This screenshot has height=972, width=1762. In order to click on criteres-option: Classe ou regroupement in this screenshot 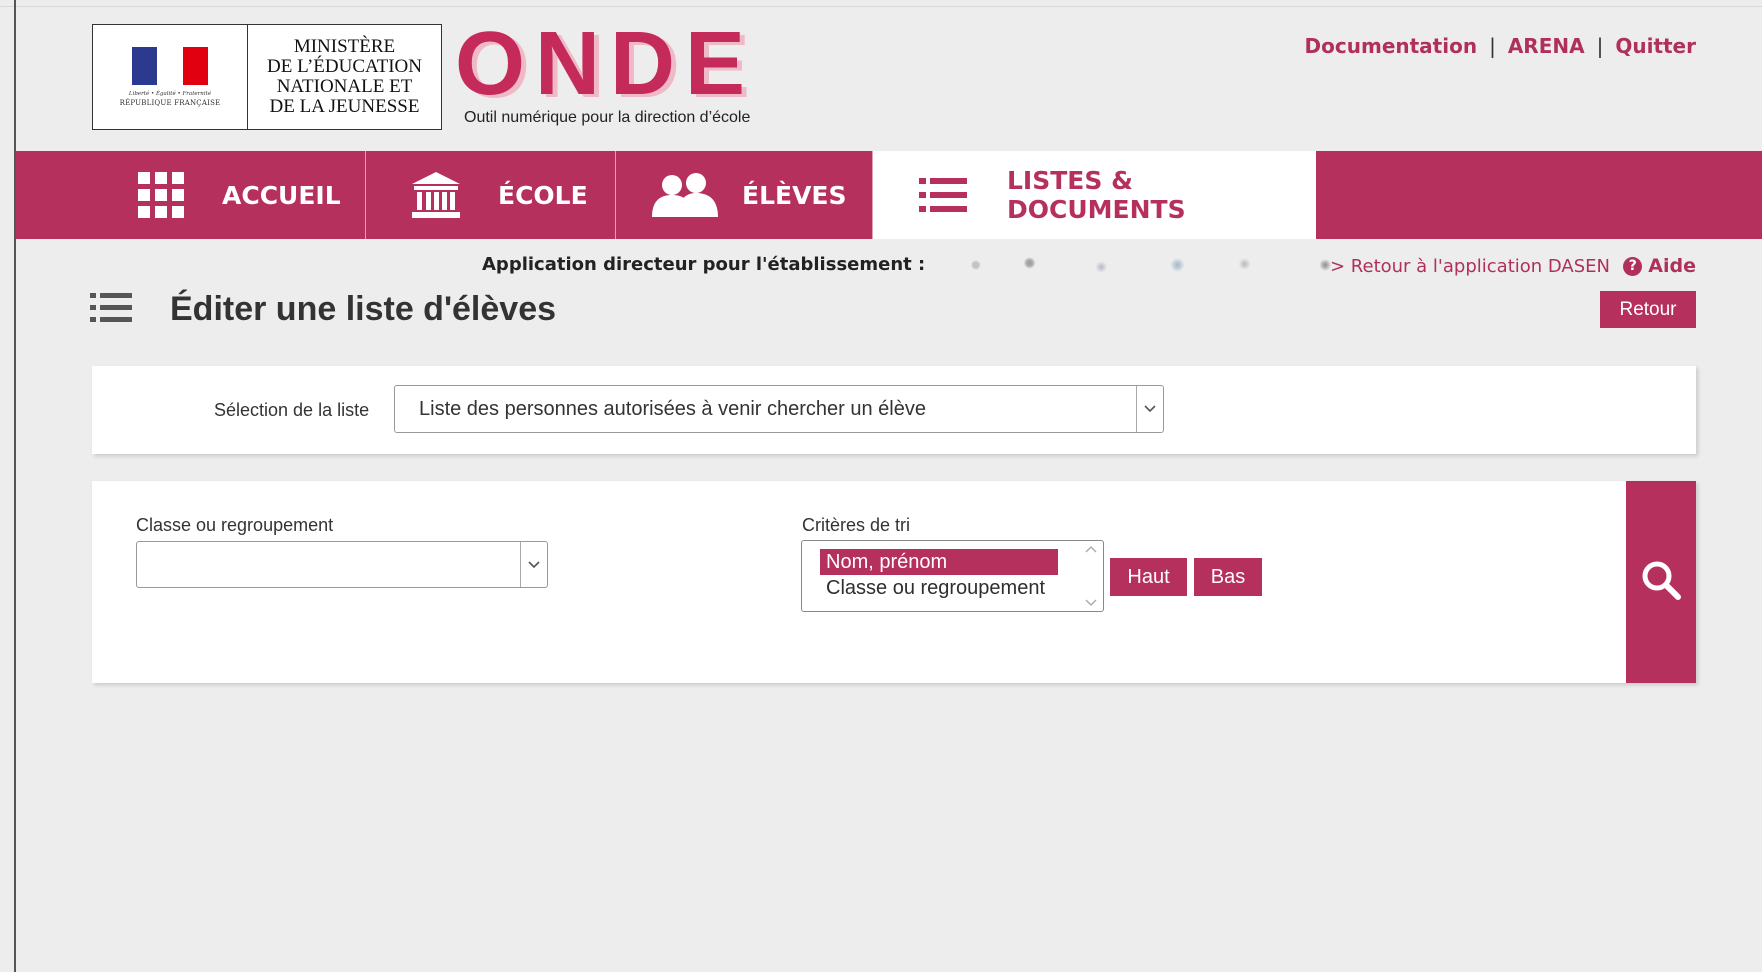, I will do `click(939, 588)`.